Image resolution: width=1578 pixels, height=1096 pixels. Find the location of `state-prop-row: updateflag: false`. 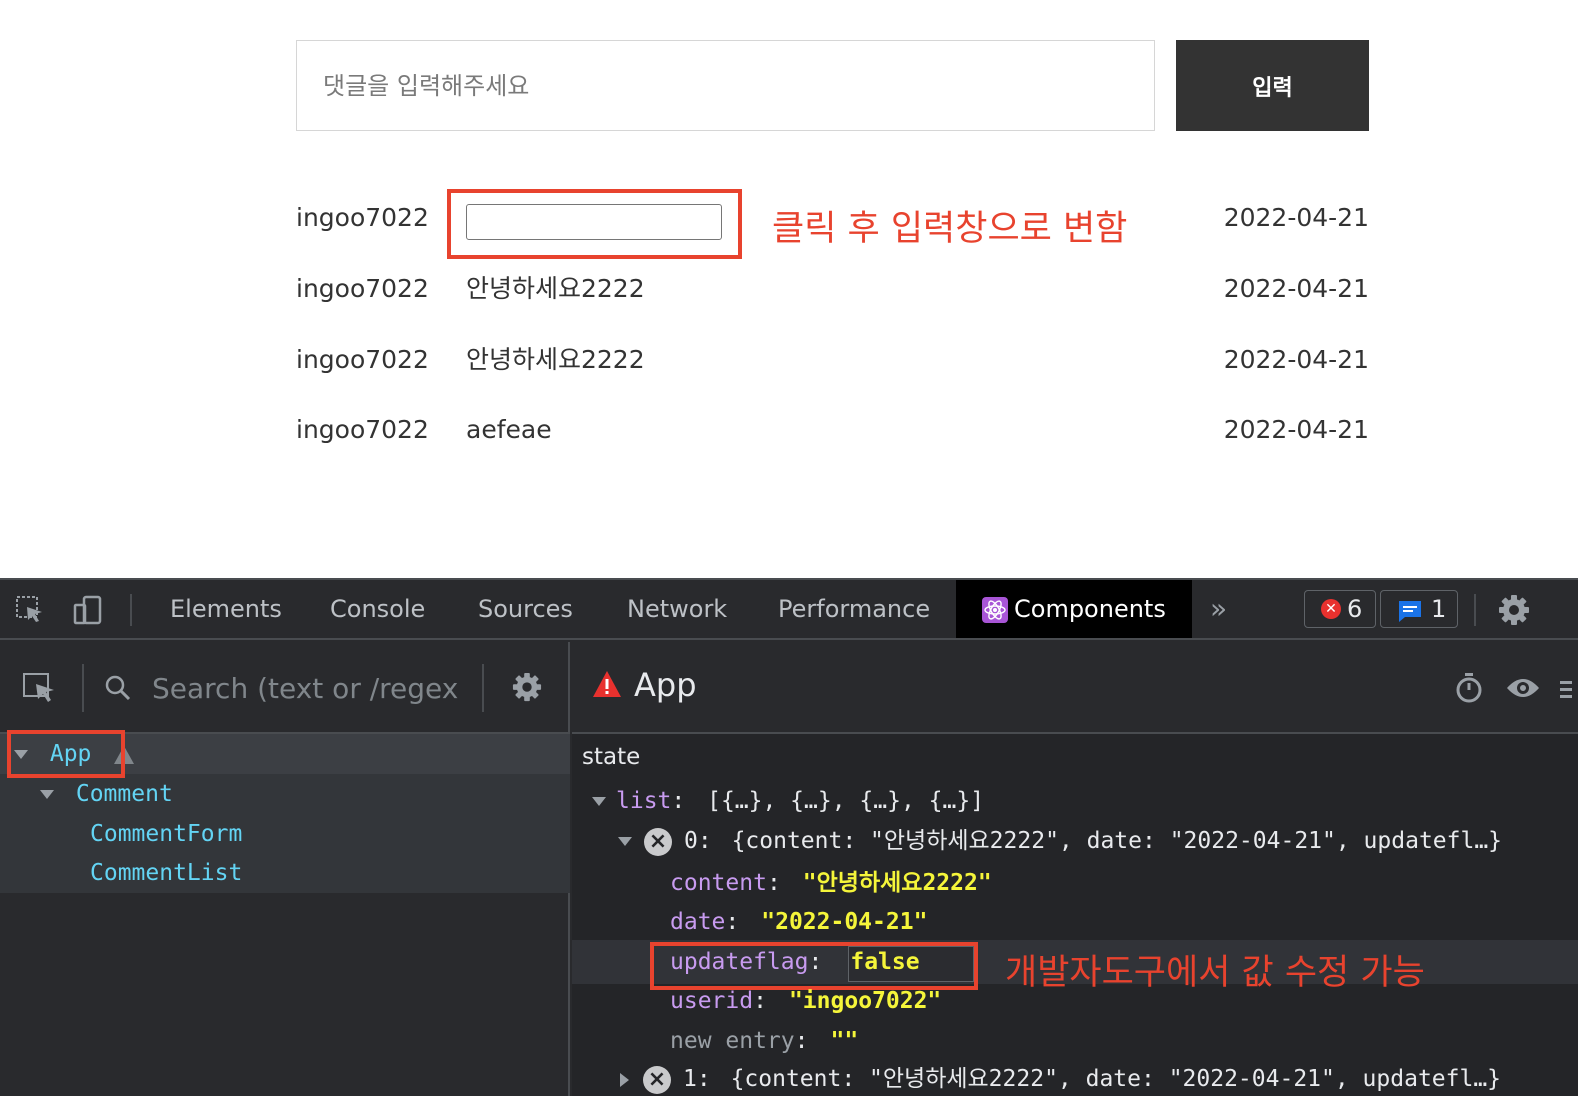

state-prop-row: updateflag: false is located at coordinates (795, 962).